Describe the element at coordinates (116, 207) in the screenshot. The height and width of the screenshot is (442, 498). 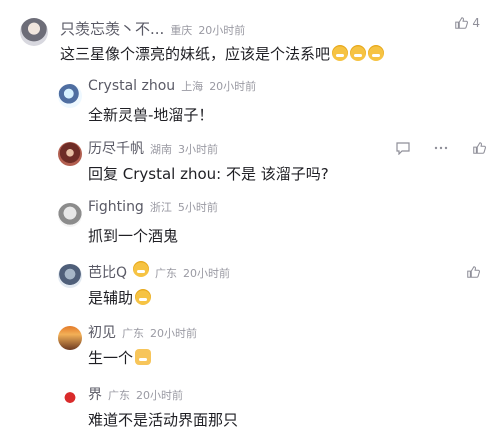
I see `username: Fighting` at that location.